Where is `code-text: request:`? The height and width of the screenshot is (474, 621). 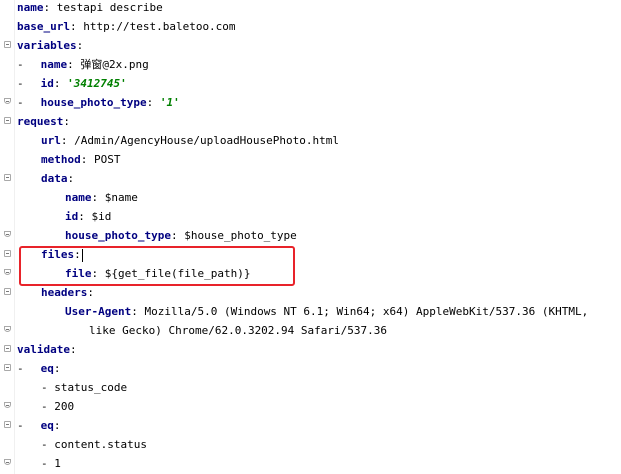 code-text: request: is located at coordinates (43, 121).